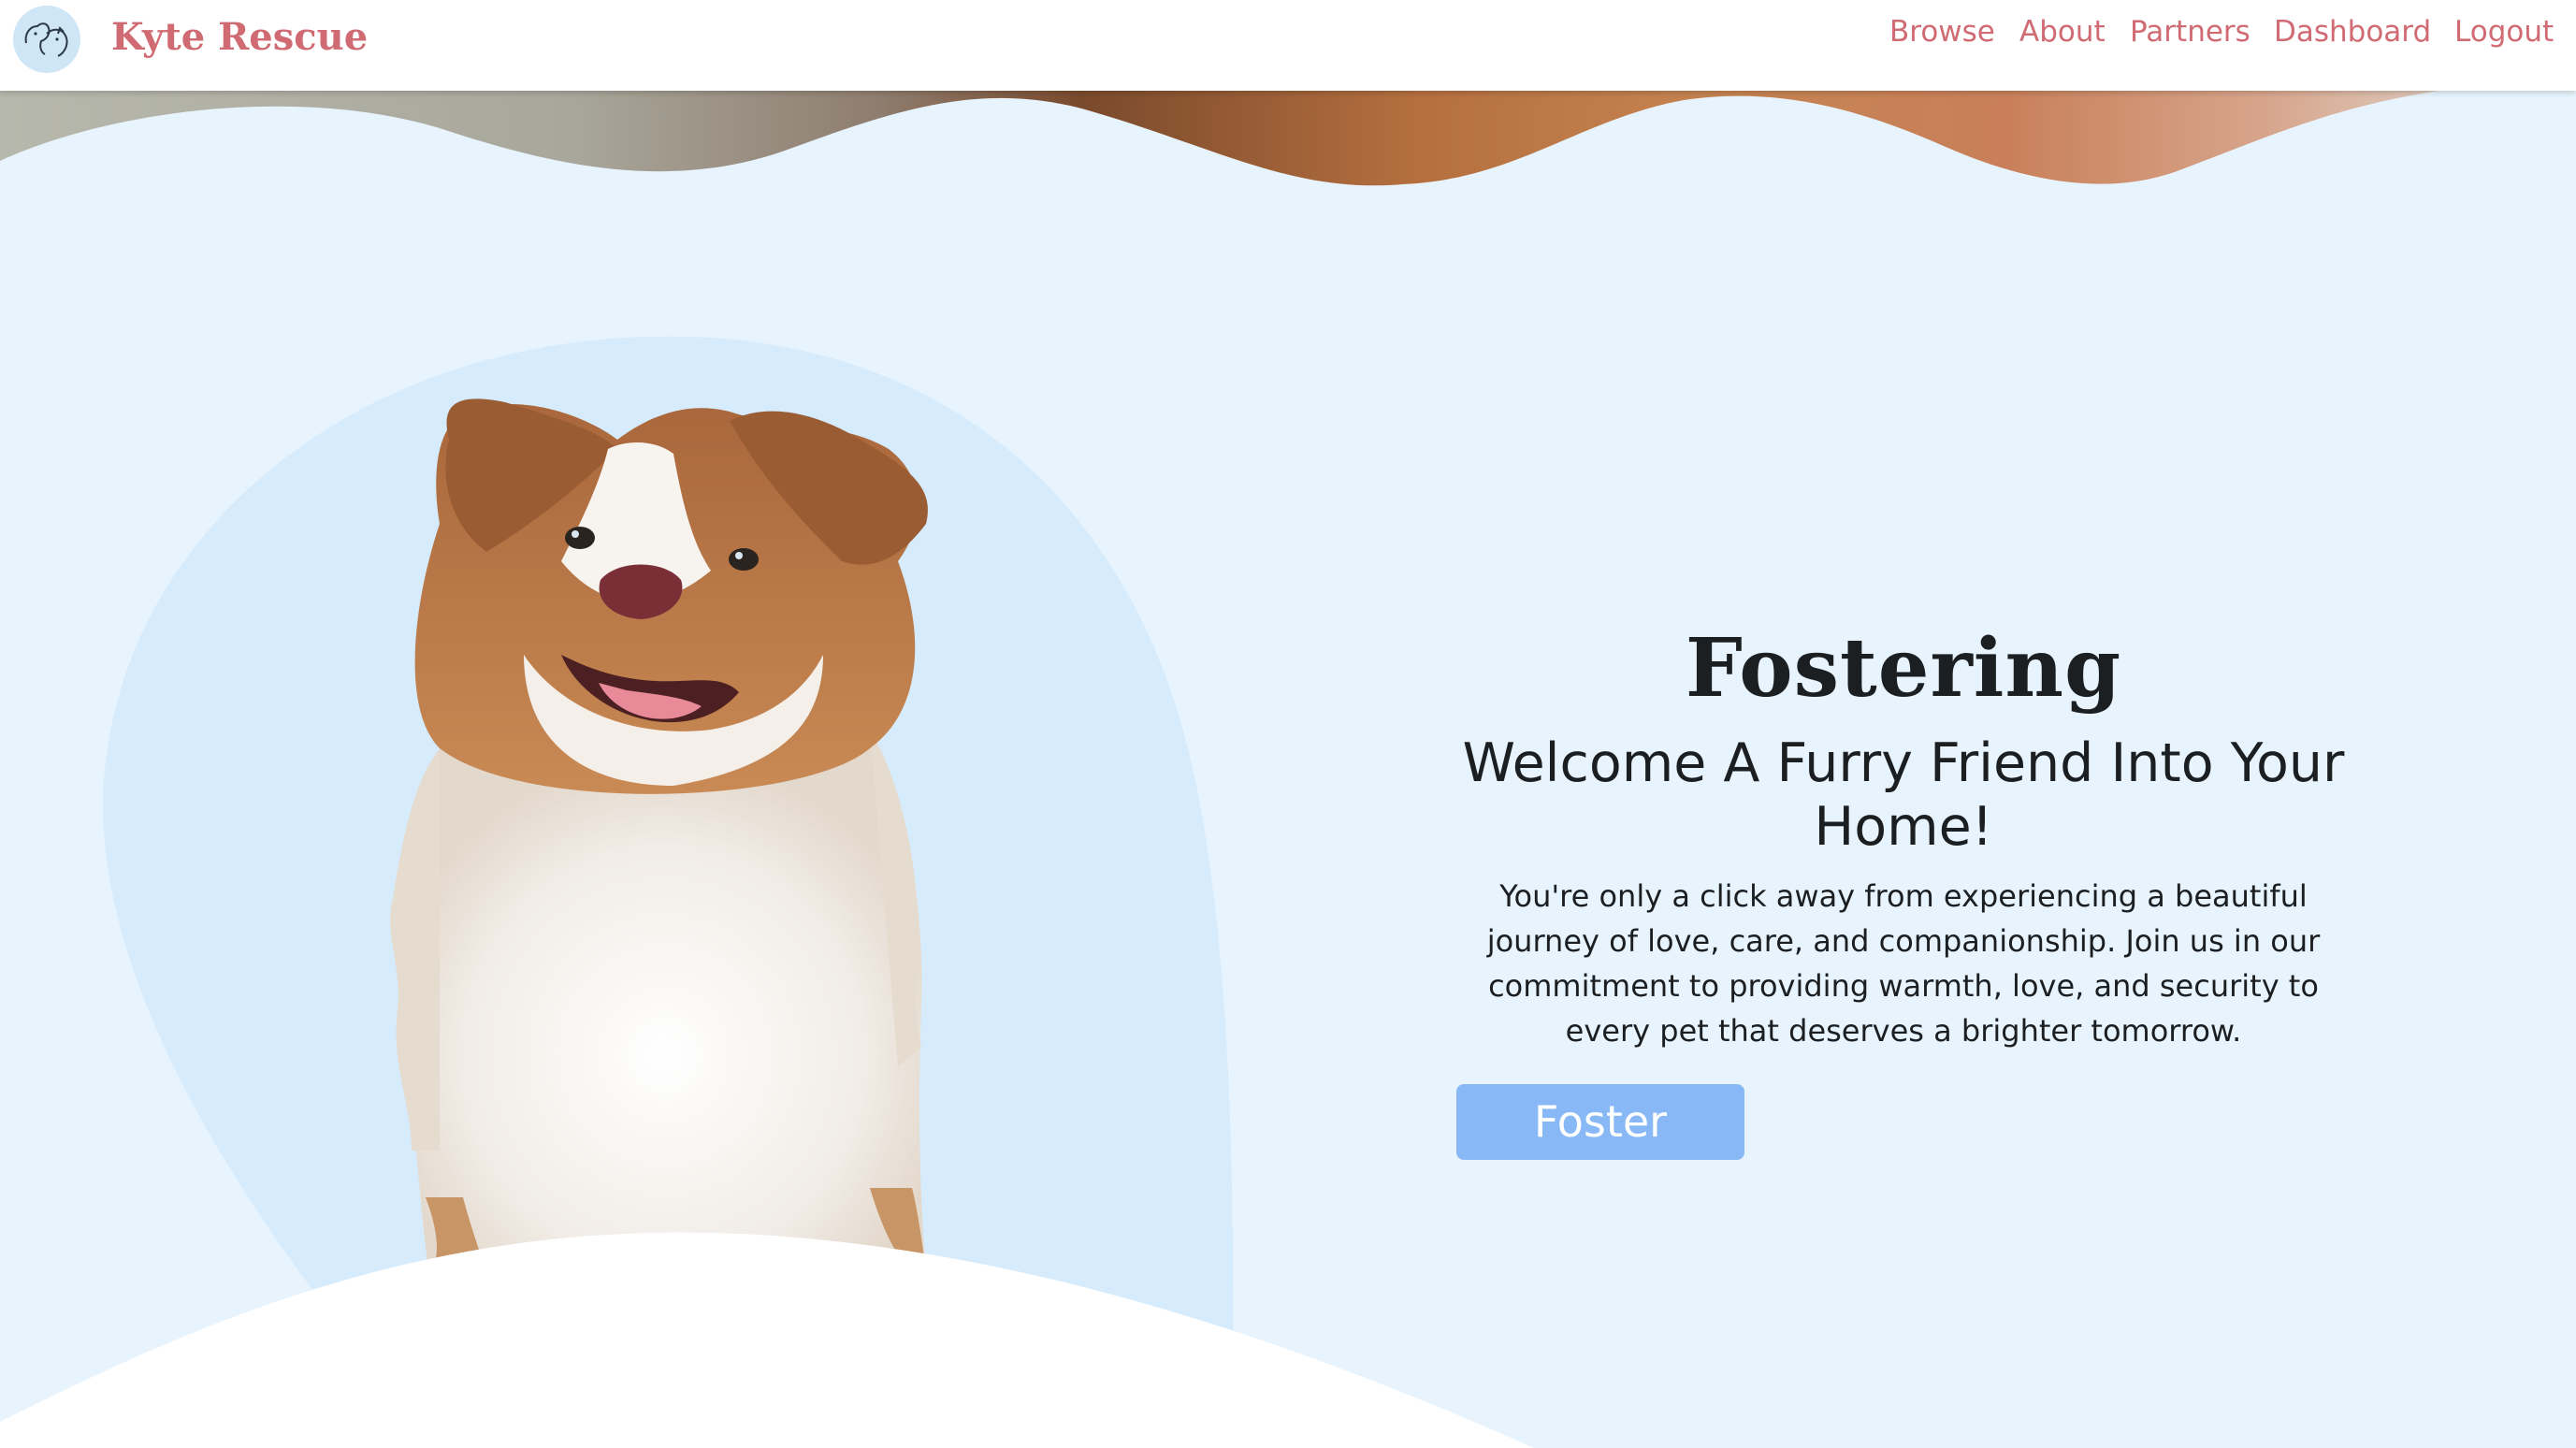  Describe the element at coordinates (2062, 32) in the screenshot. I see `nav-about-link: About` at that location.